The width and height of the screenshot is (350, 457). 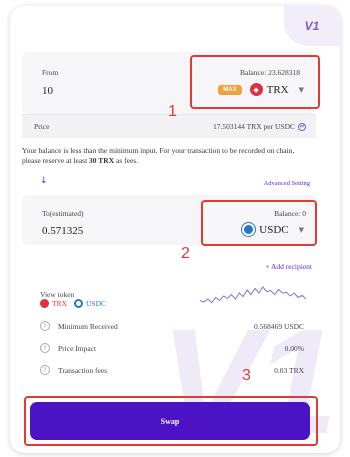 What do you see at coordinates (270, 72) in the screenshot?
I see `from-balance: Balance: 23.628318` at bounding box center [270, 72].